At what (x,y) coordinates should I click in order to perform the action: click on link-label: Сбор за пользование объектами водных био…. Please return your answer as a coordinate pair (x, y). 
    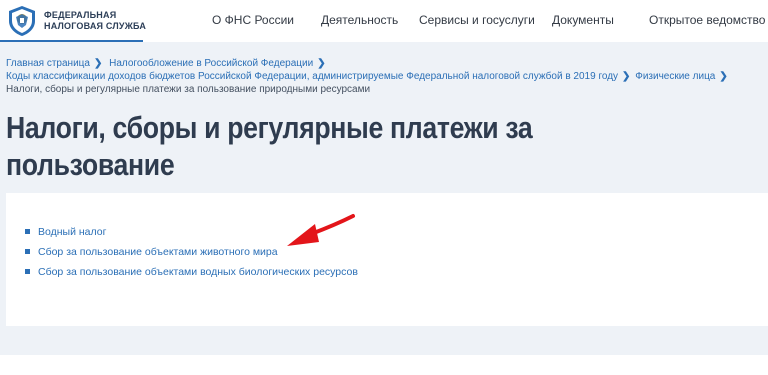
    Looking at the image, I should click on (198, 272).